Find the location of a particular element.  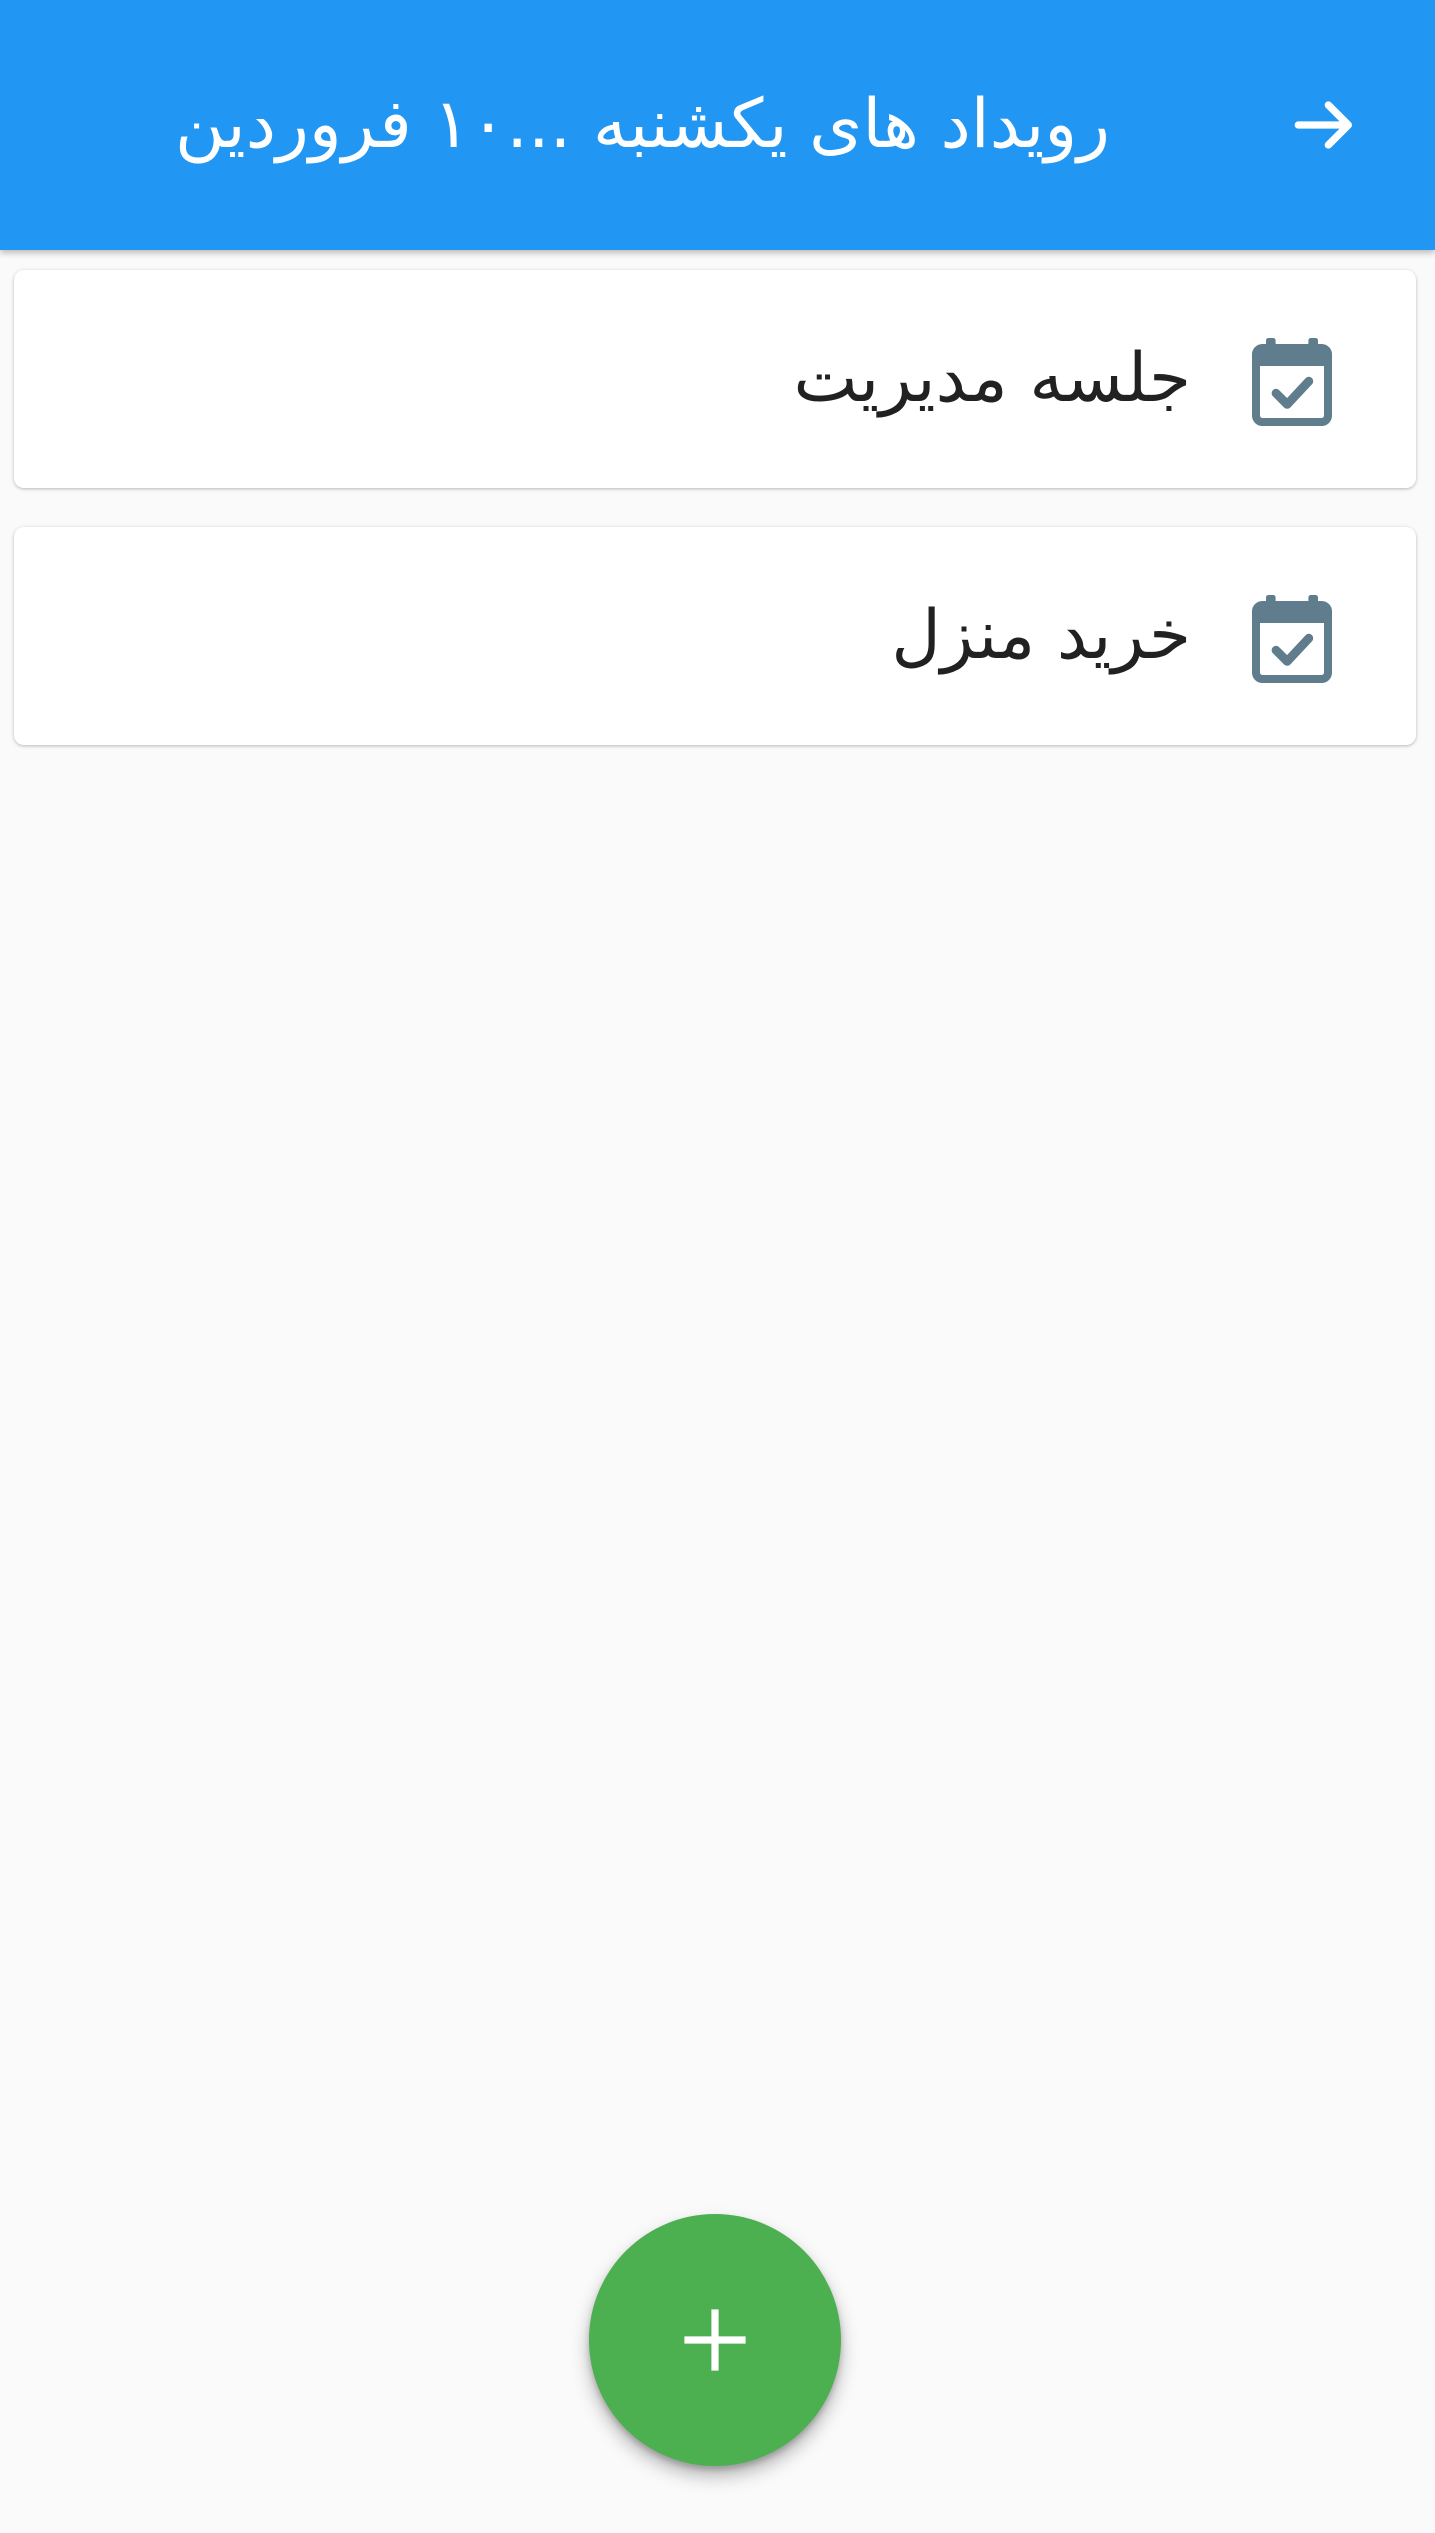

event-title: جلسه مدیریت is located at coordinates (992, 378).